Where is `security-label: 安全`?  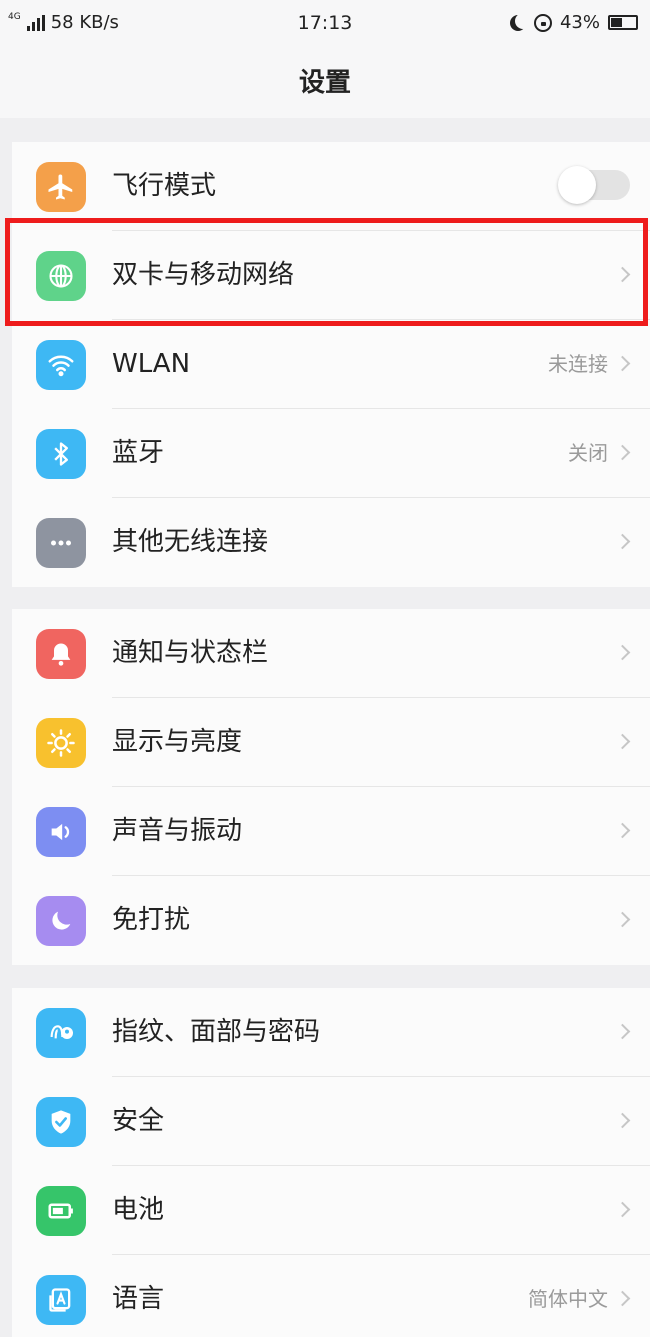
security-label: 安全 is located at coordinates (138, 1121).